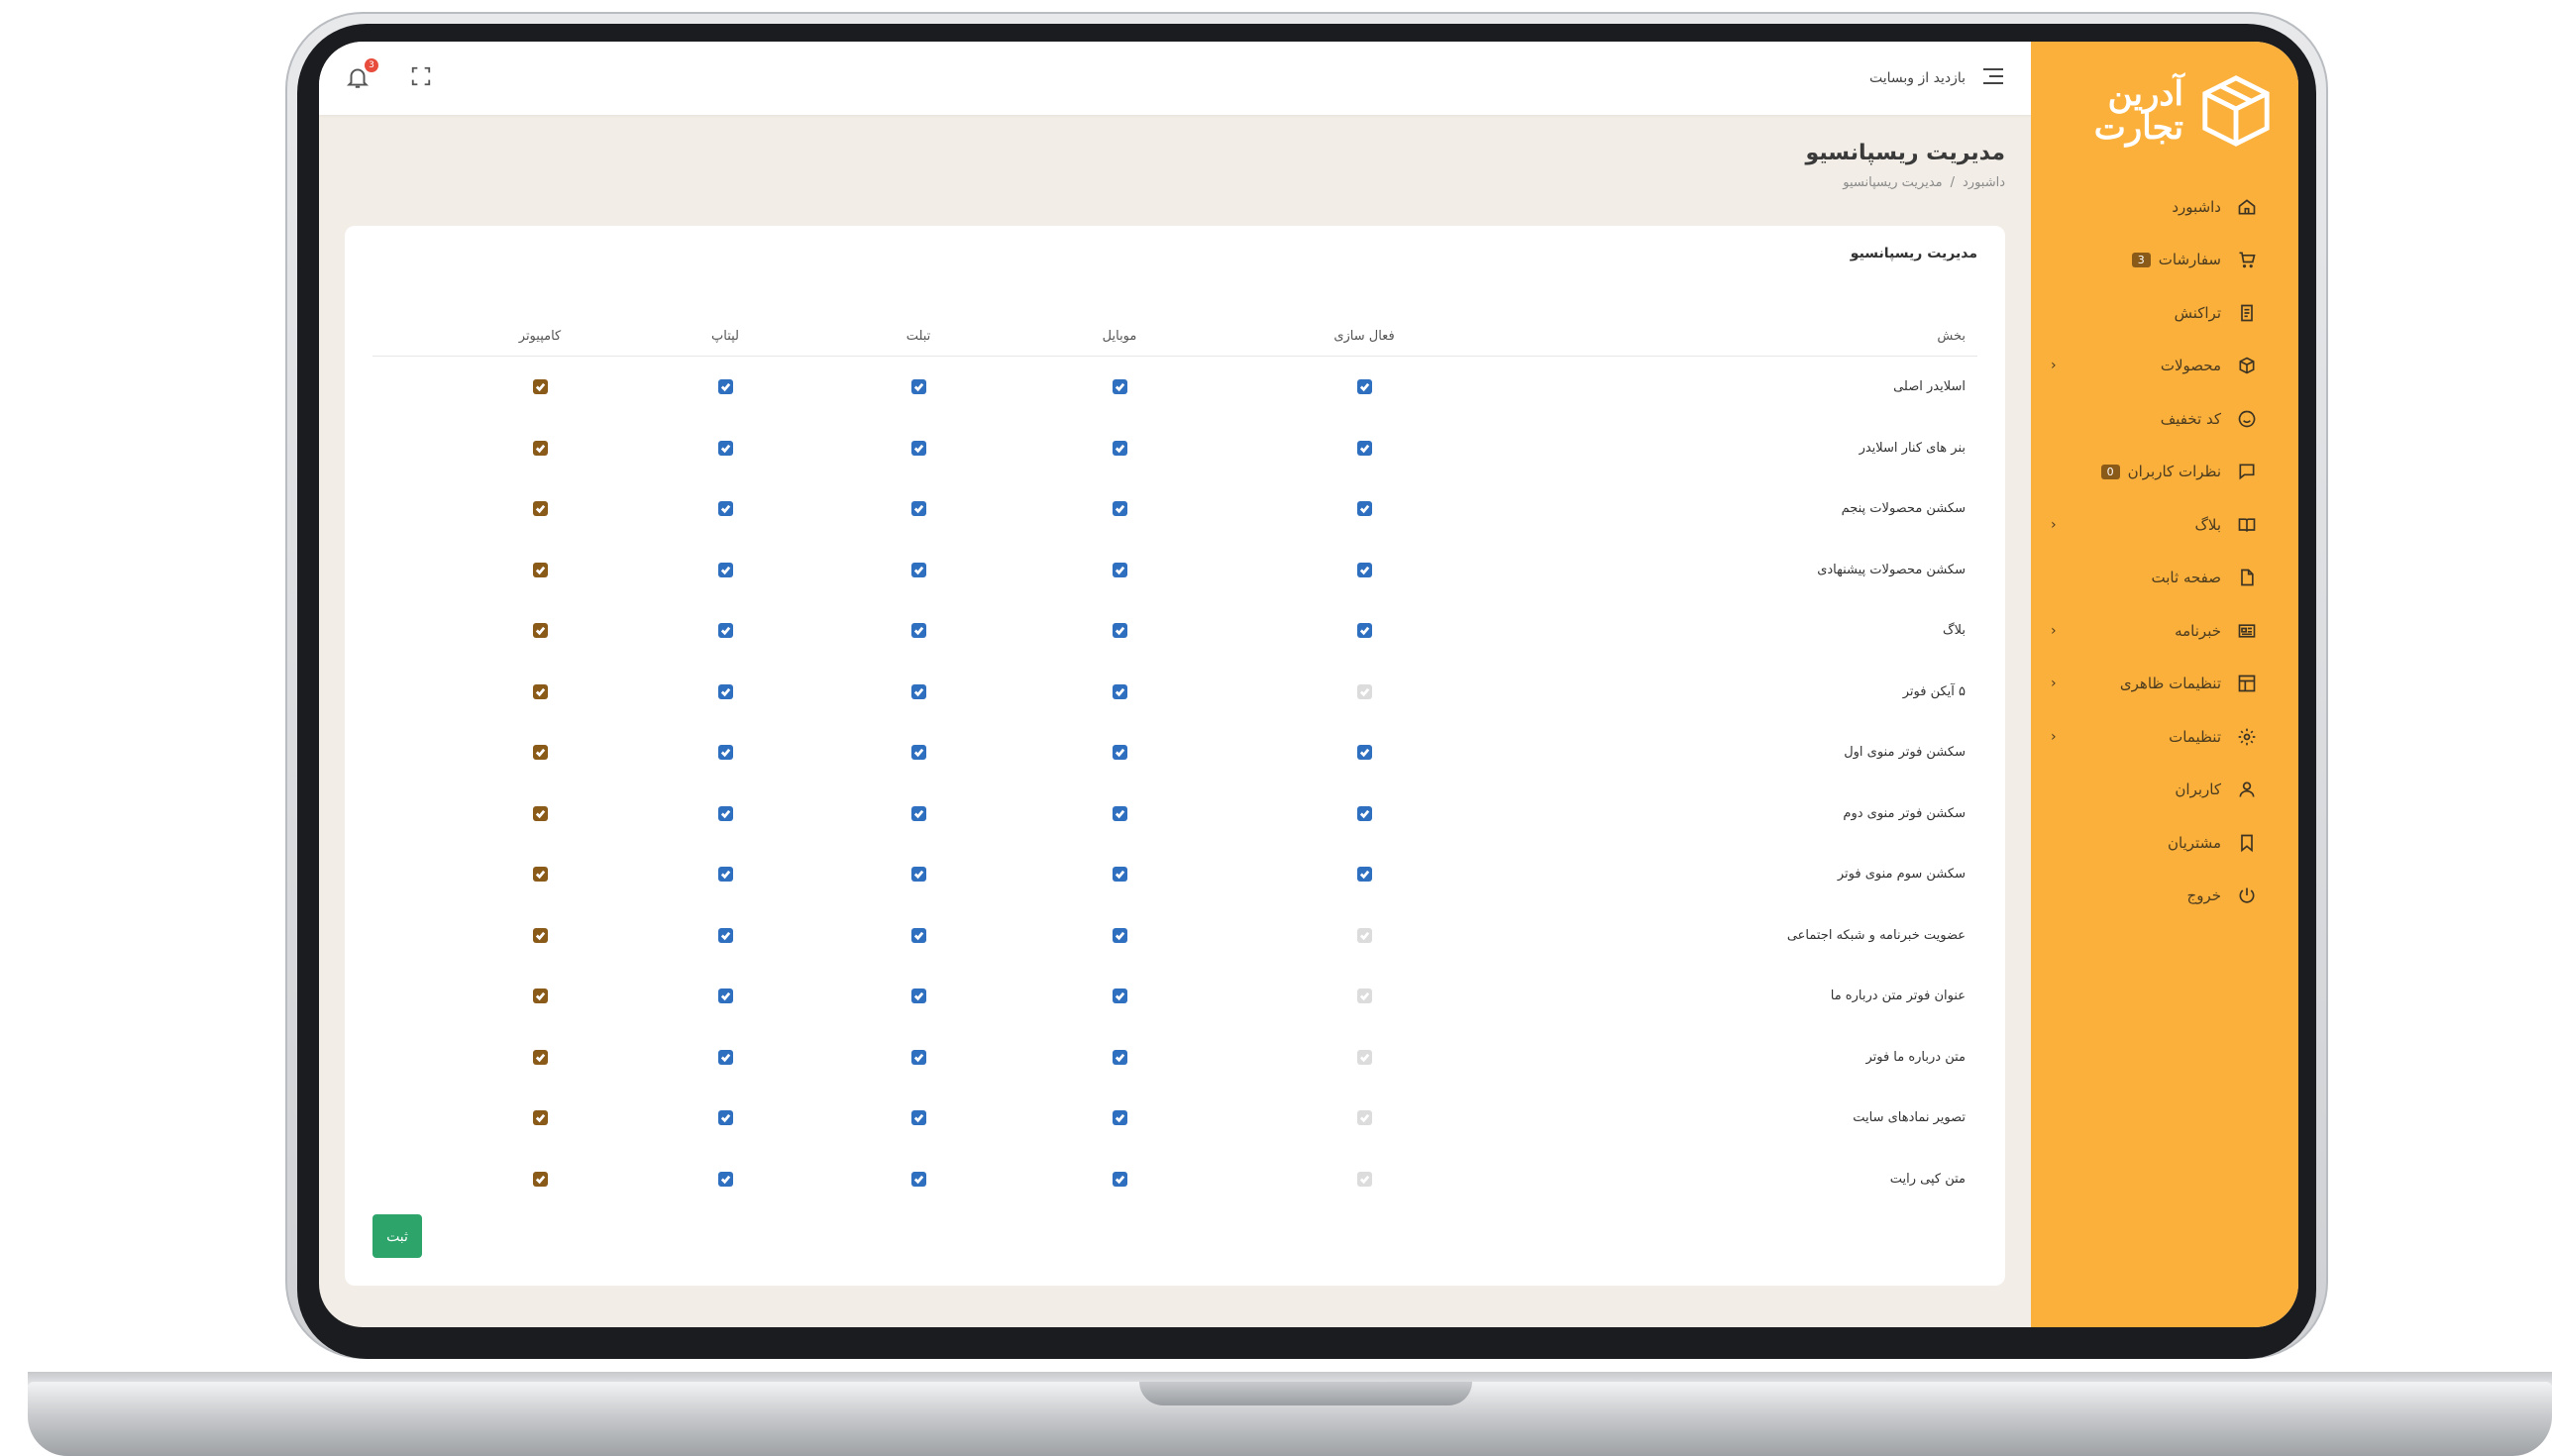 This screenshot has width=2552, height=1456. Describe the element at coordinates (2164, 737) in the screenshot. I see `sidebar-item-gear: تنظیمات ‹` at that location.